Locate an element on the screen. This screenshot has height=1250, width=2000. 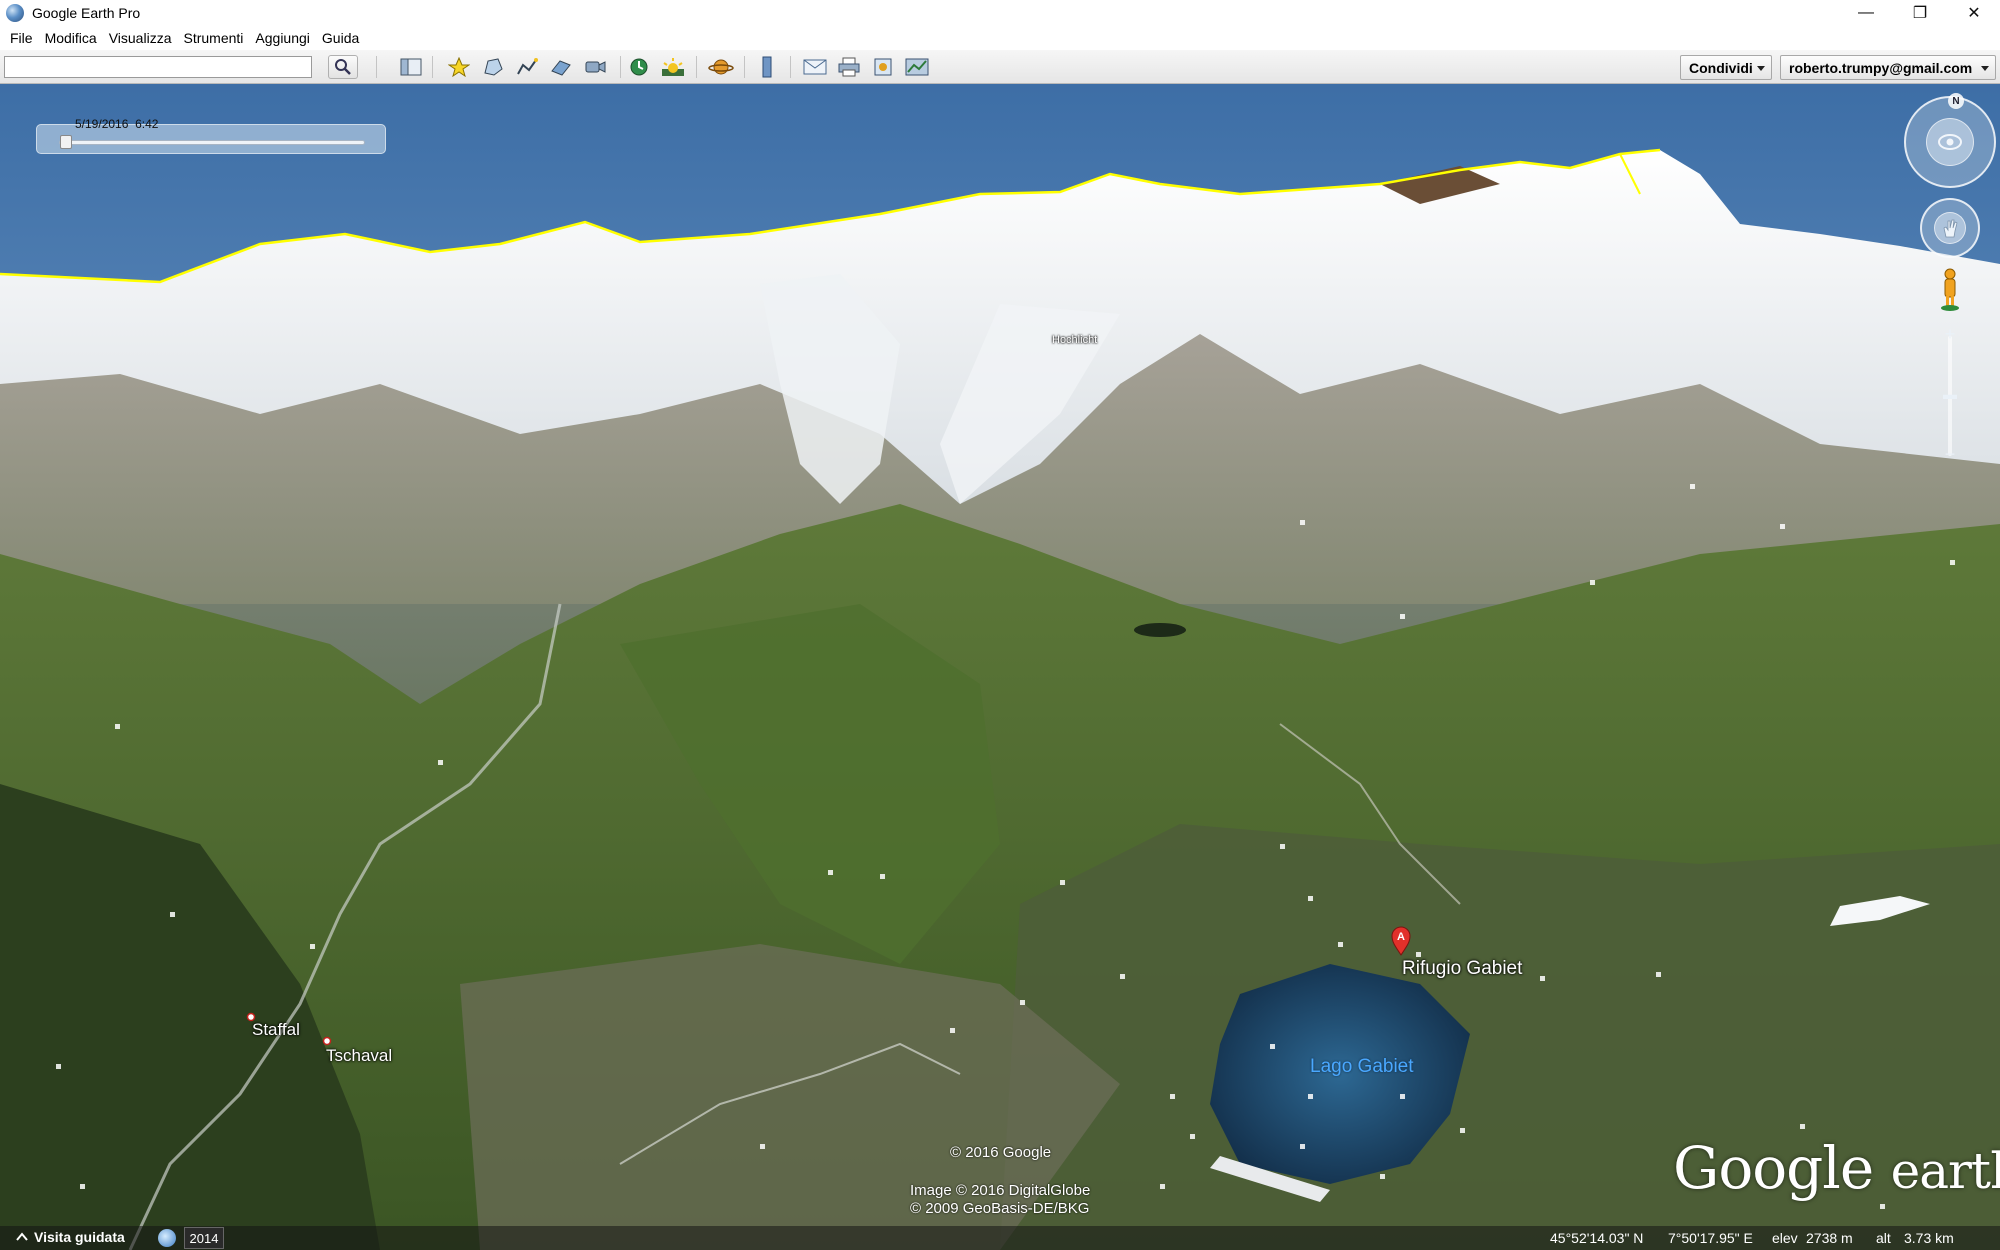
guided-tour-button: Visita guidata is located at coordinates (70, 1237).